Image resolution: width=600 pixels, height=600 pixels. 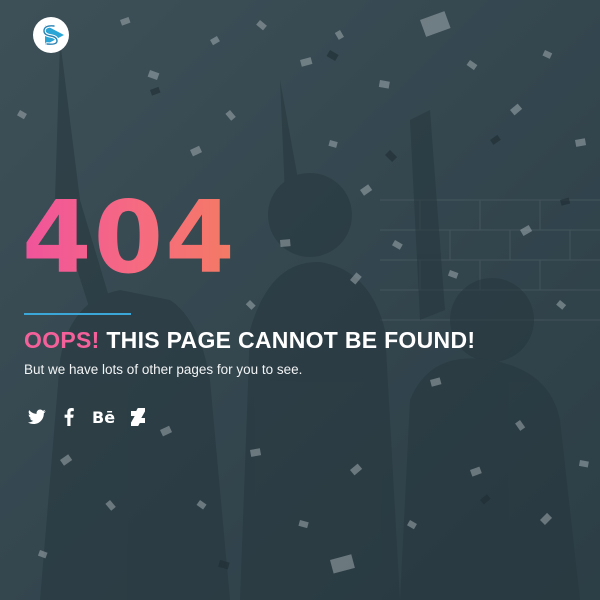 What do you see at coordinates (129, 237) in the screenshot?
I see `error-code: 404` at bounding box center [129, 237].